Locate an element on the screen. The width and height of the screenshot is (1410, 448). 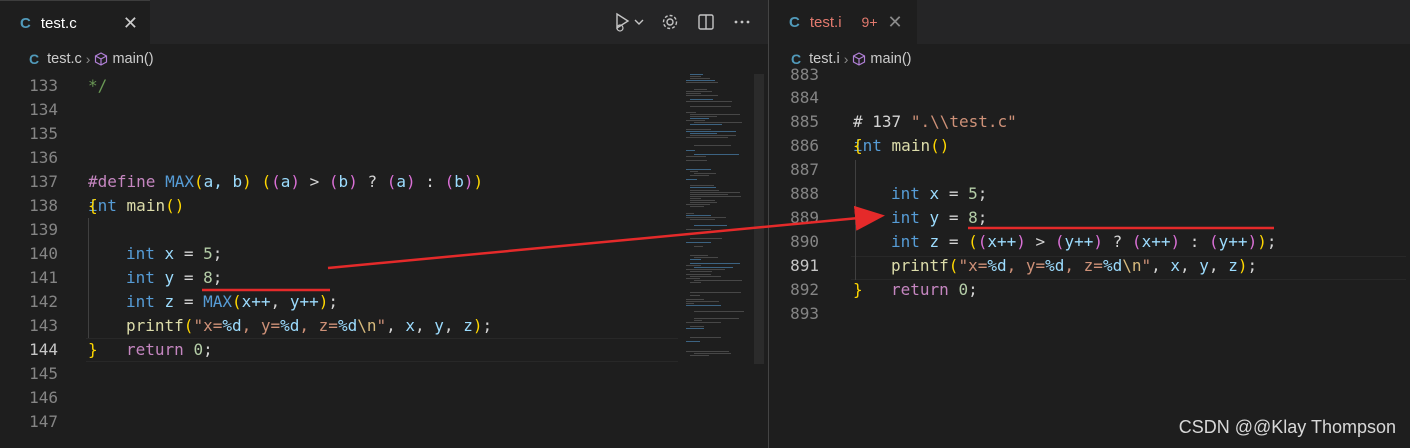
left-tab-bar: C test.c ✕ is located at coordinates (384, 22).